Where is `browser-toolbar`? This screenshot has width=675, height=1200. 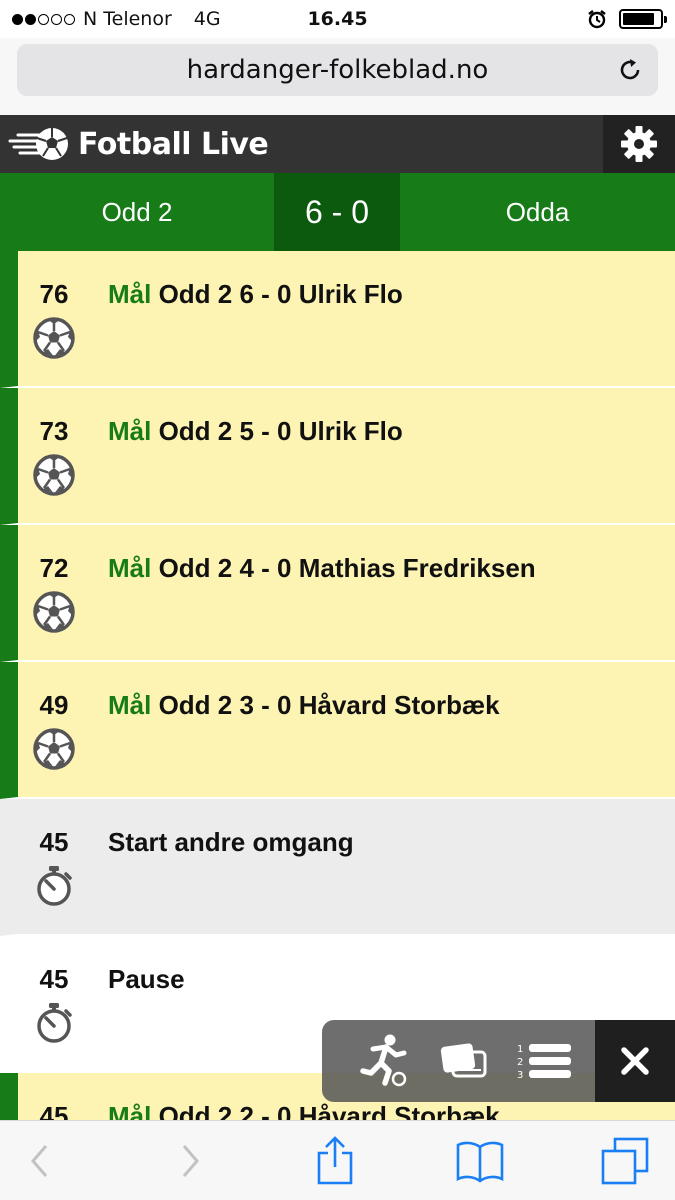
browser-toolbar is located at coordinates (337, 1160).